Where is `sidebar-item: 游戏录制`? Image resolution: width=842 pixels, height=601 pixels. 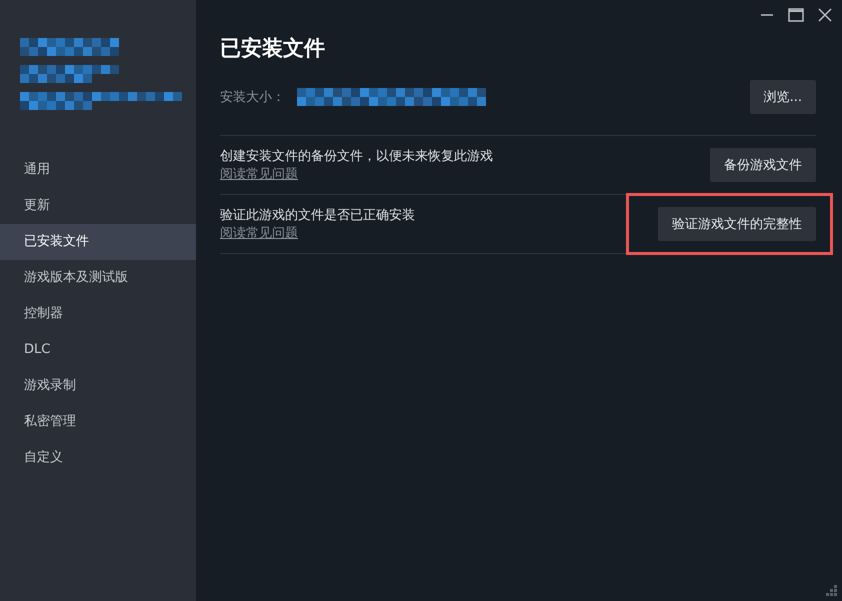 sidebar-item: 游戏录制 is located at coordinates (98, 386).